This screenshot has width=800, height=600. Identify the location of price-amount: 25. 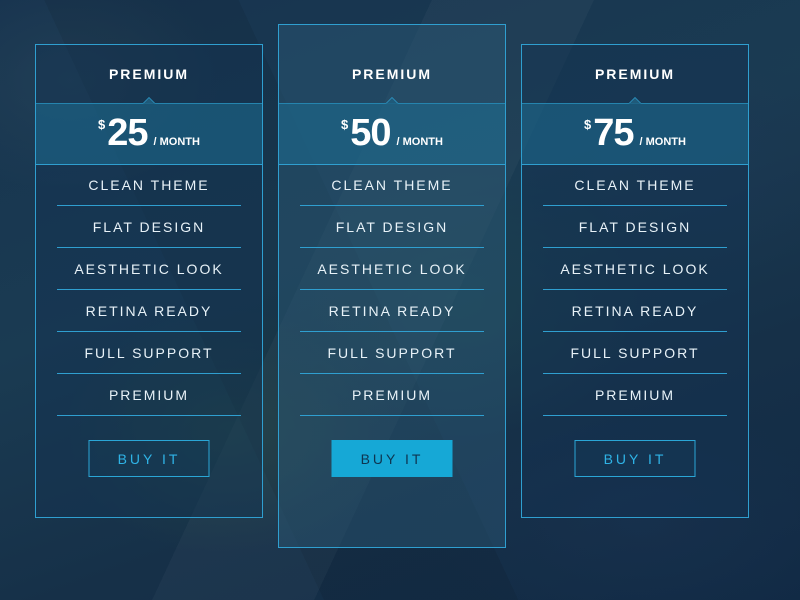
(127, 133).